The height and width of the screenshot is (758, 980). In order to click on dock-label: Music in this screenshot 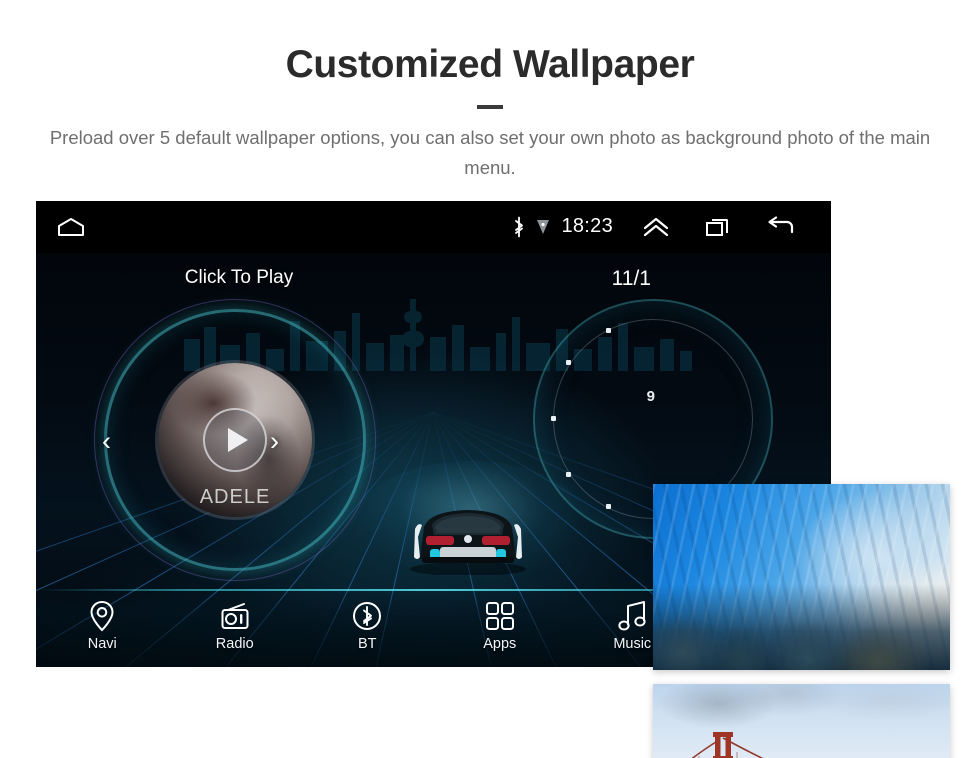, I will do `click(632, 643)`.